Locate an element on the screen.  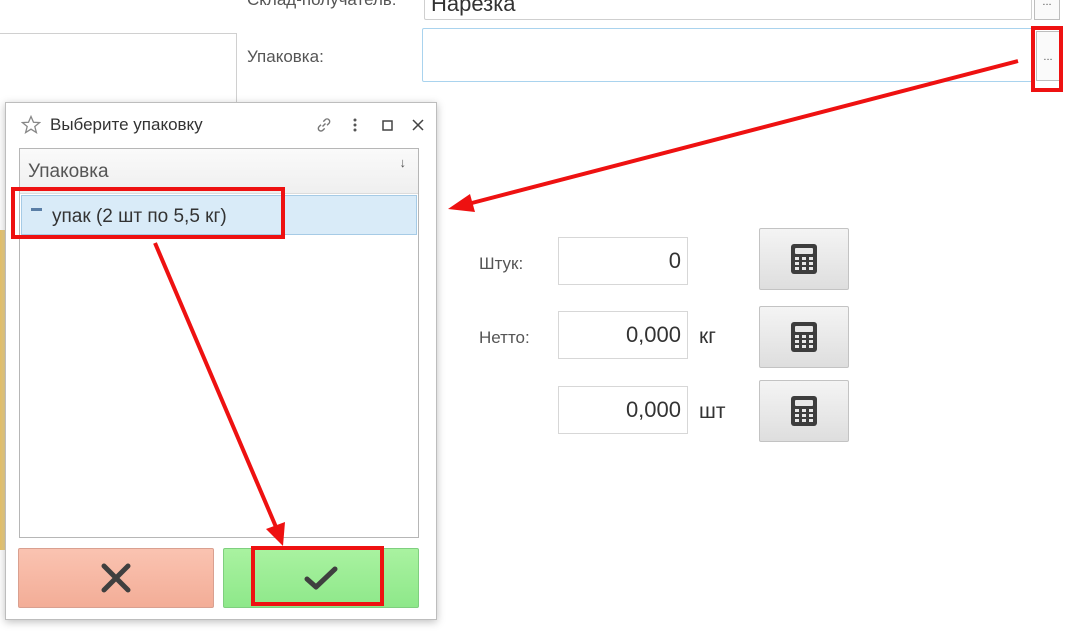
warehouse-label: Склад-получатель: is located at coordinates (322, 5).